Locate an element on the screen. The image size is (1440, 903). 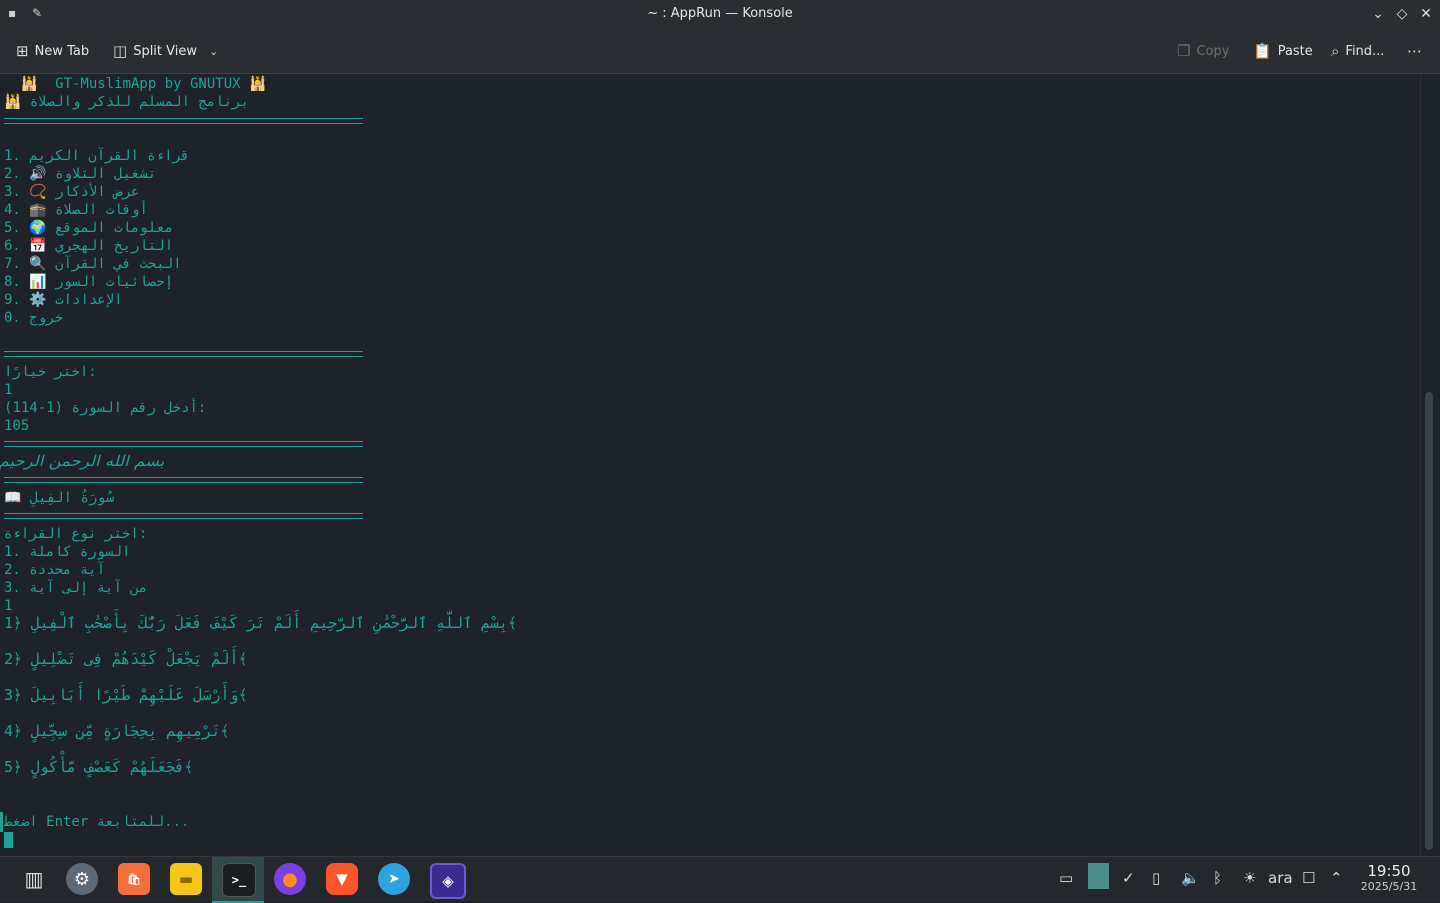
window-title: ~ : AppRun — Konsole is located at coordinates (720, 13).